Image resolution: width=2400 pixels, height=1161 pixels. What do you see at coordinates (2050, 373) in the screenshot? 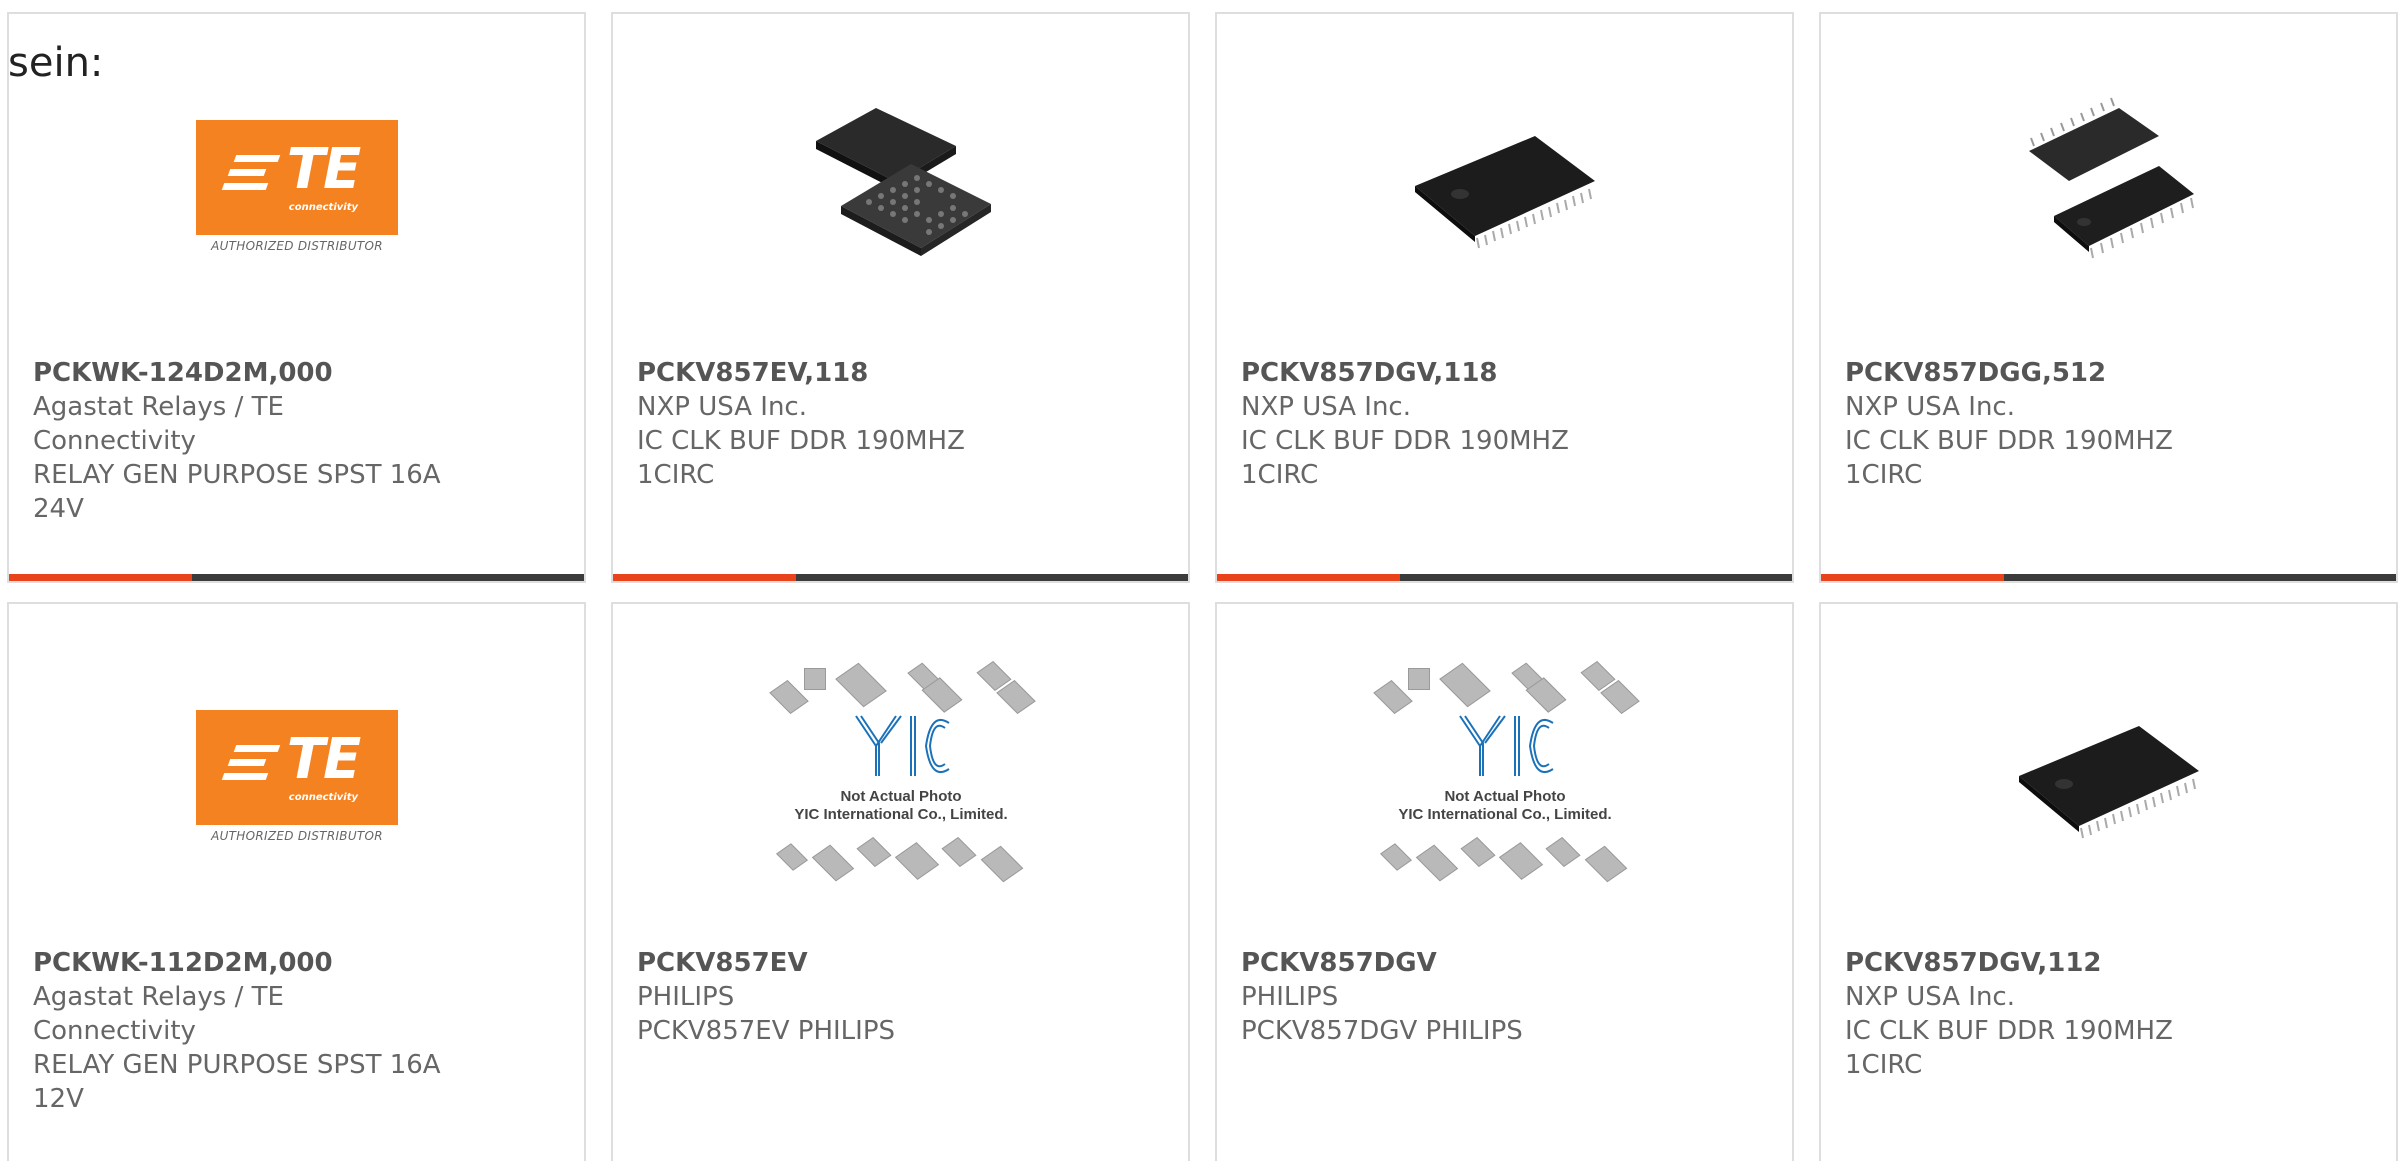
I see `part-number-link: PCKV857DGG,512` at bounding box center [2050, 373].